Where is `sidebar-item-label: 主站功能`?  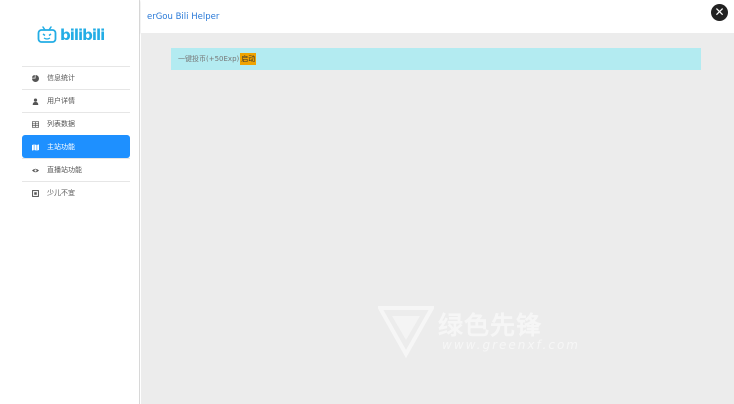 sidebar-item-label: 主站功能 is located at coordinates (61, 147).